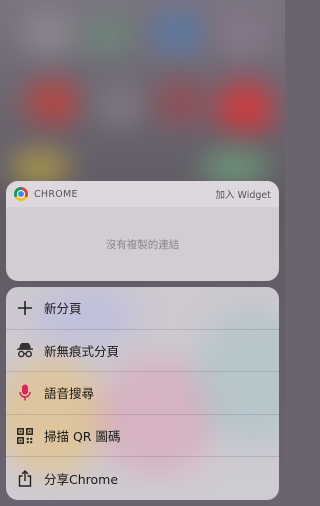  I want to click on microphone-icon, so click(25, 393).